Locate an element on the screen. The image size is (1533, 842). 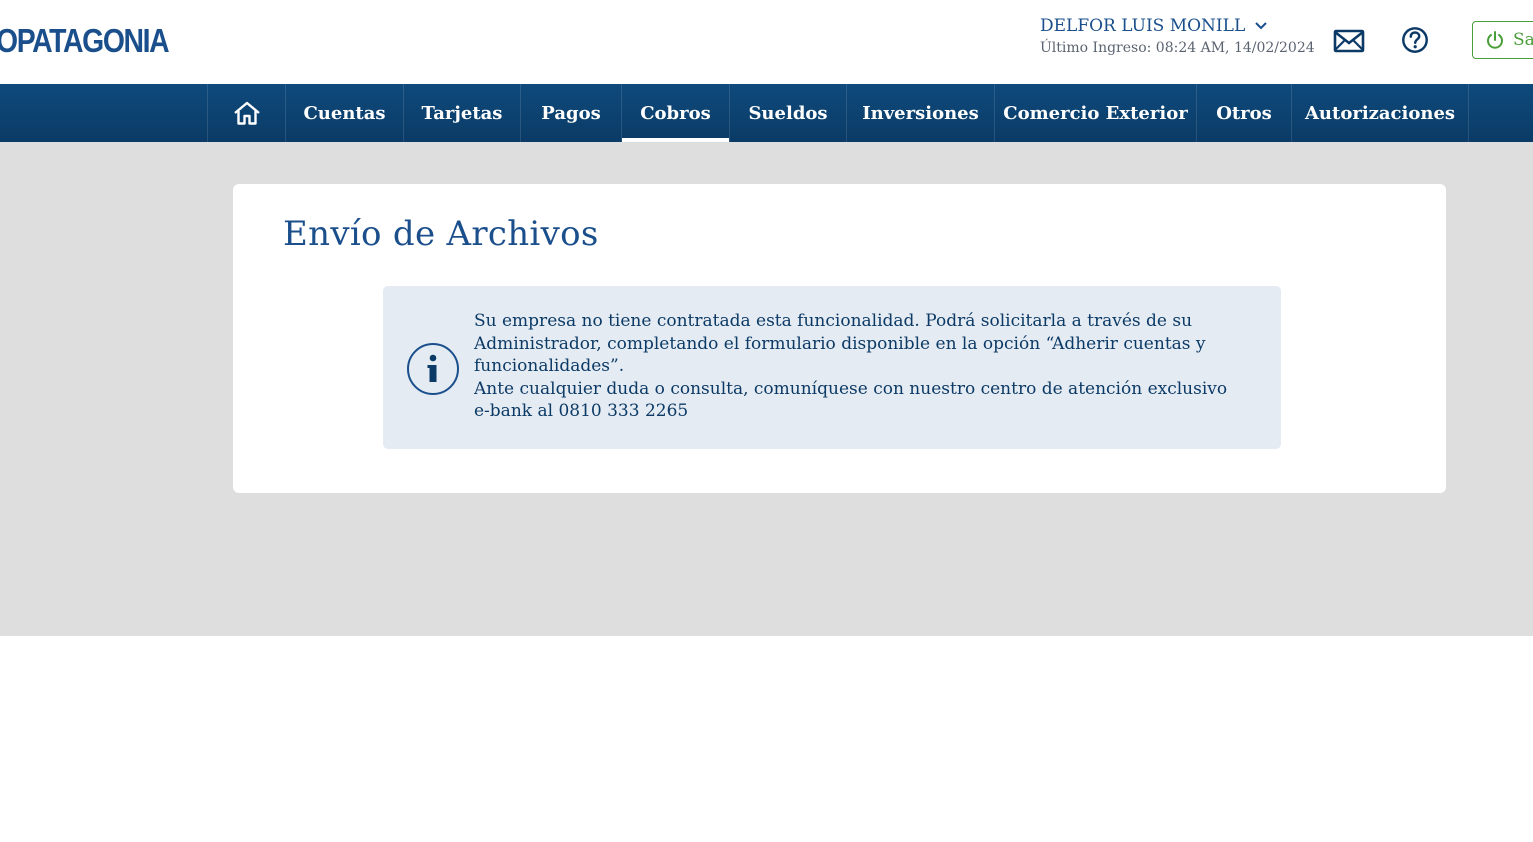
logout-label: Salir is located at coordinates (1523, 40).